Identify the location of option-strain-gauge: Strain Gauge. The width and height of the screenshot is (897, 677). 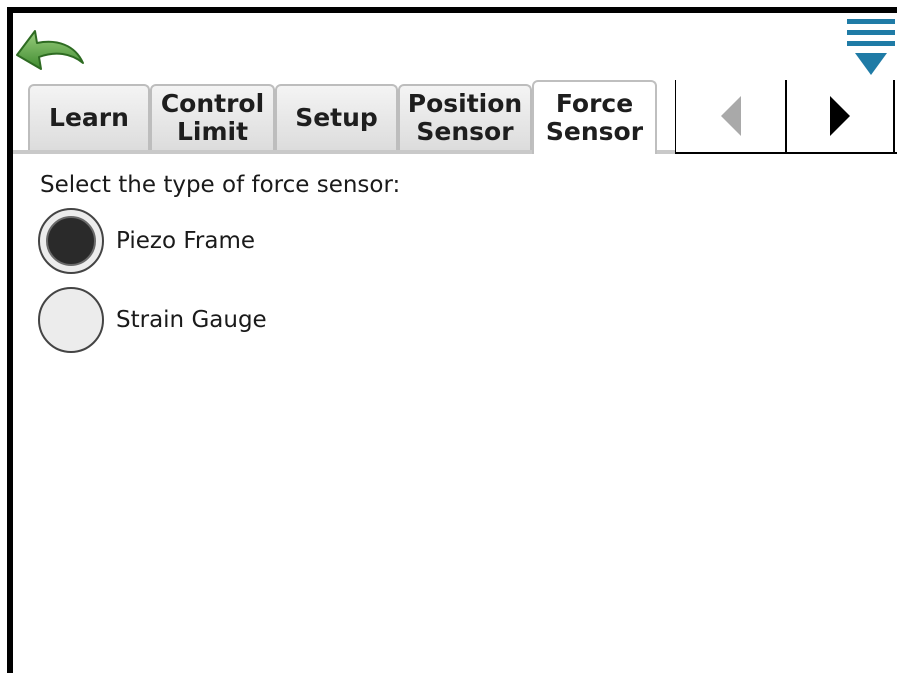
(152, 320).